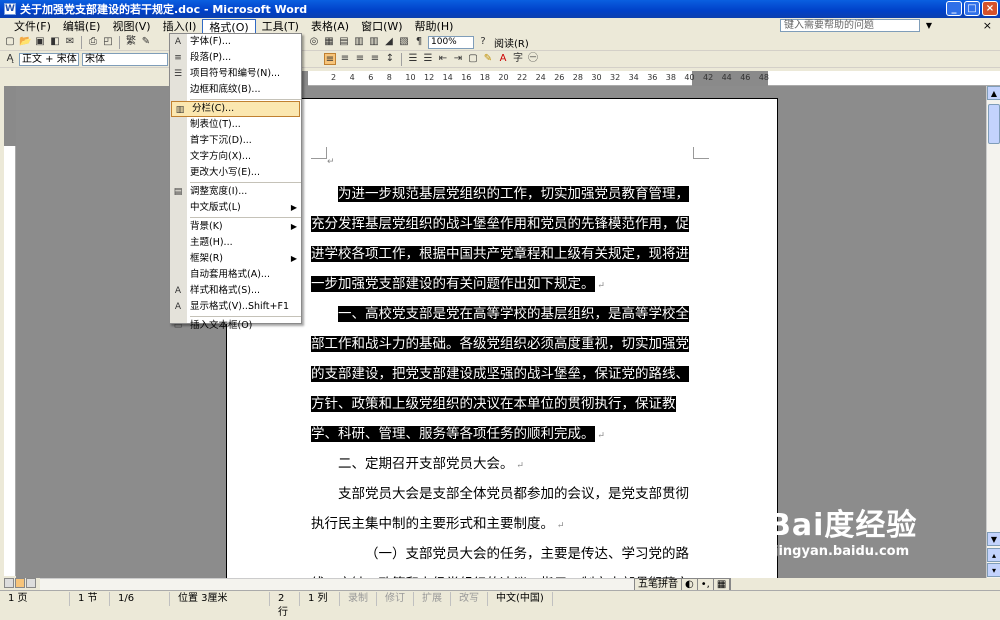 This screenshot has width=1000, height=620. Describe the element at coordinates (235, 307) in the screenshot. I see `format-menu-item: A 显示格式(V)... Shift+F1` at that location.